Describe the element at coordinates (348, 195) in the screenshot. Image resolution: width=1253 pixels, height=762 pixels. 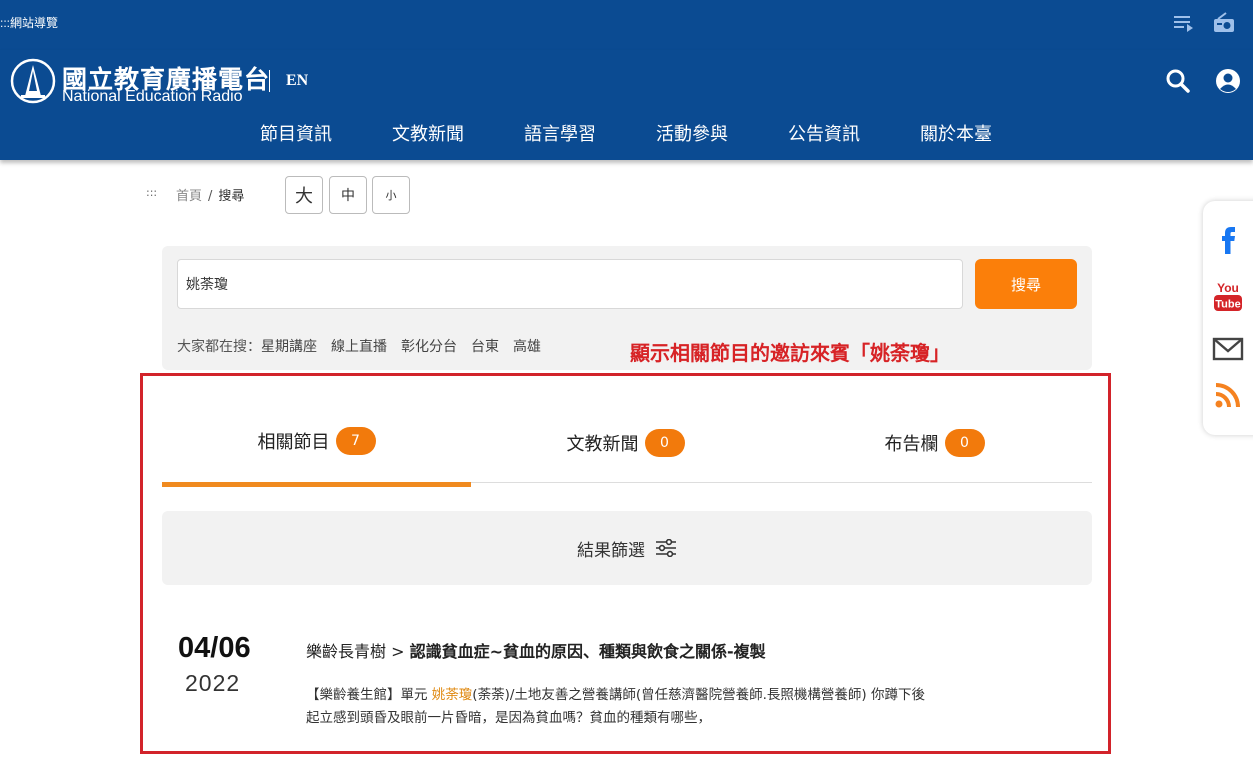
I see `font-size-medium-button: 中` at that location.